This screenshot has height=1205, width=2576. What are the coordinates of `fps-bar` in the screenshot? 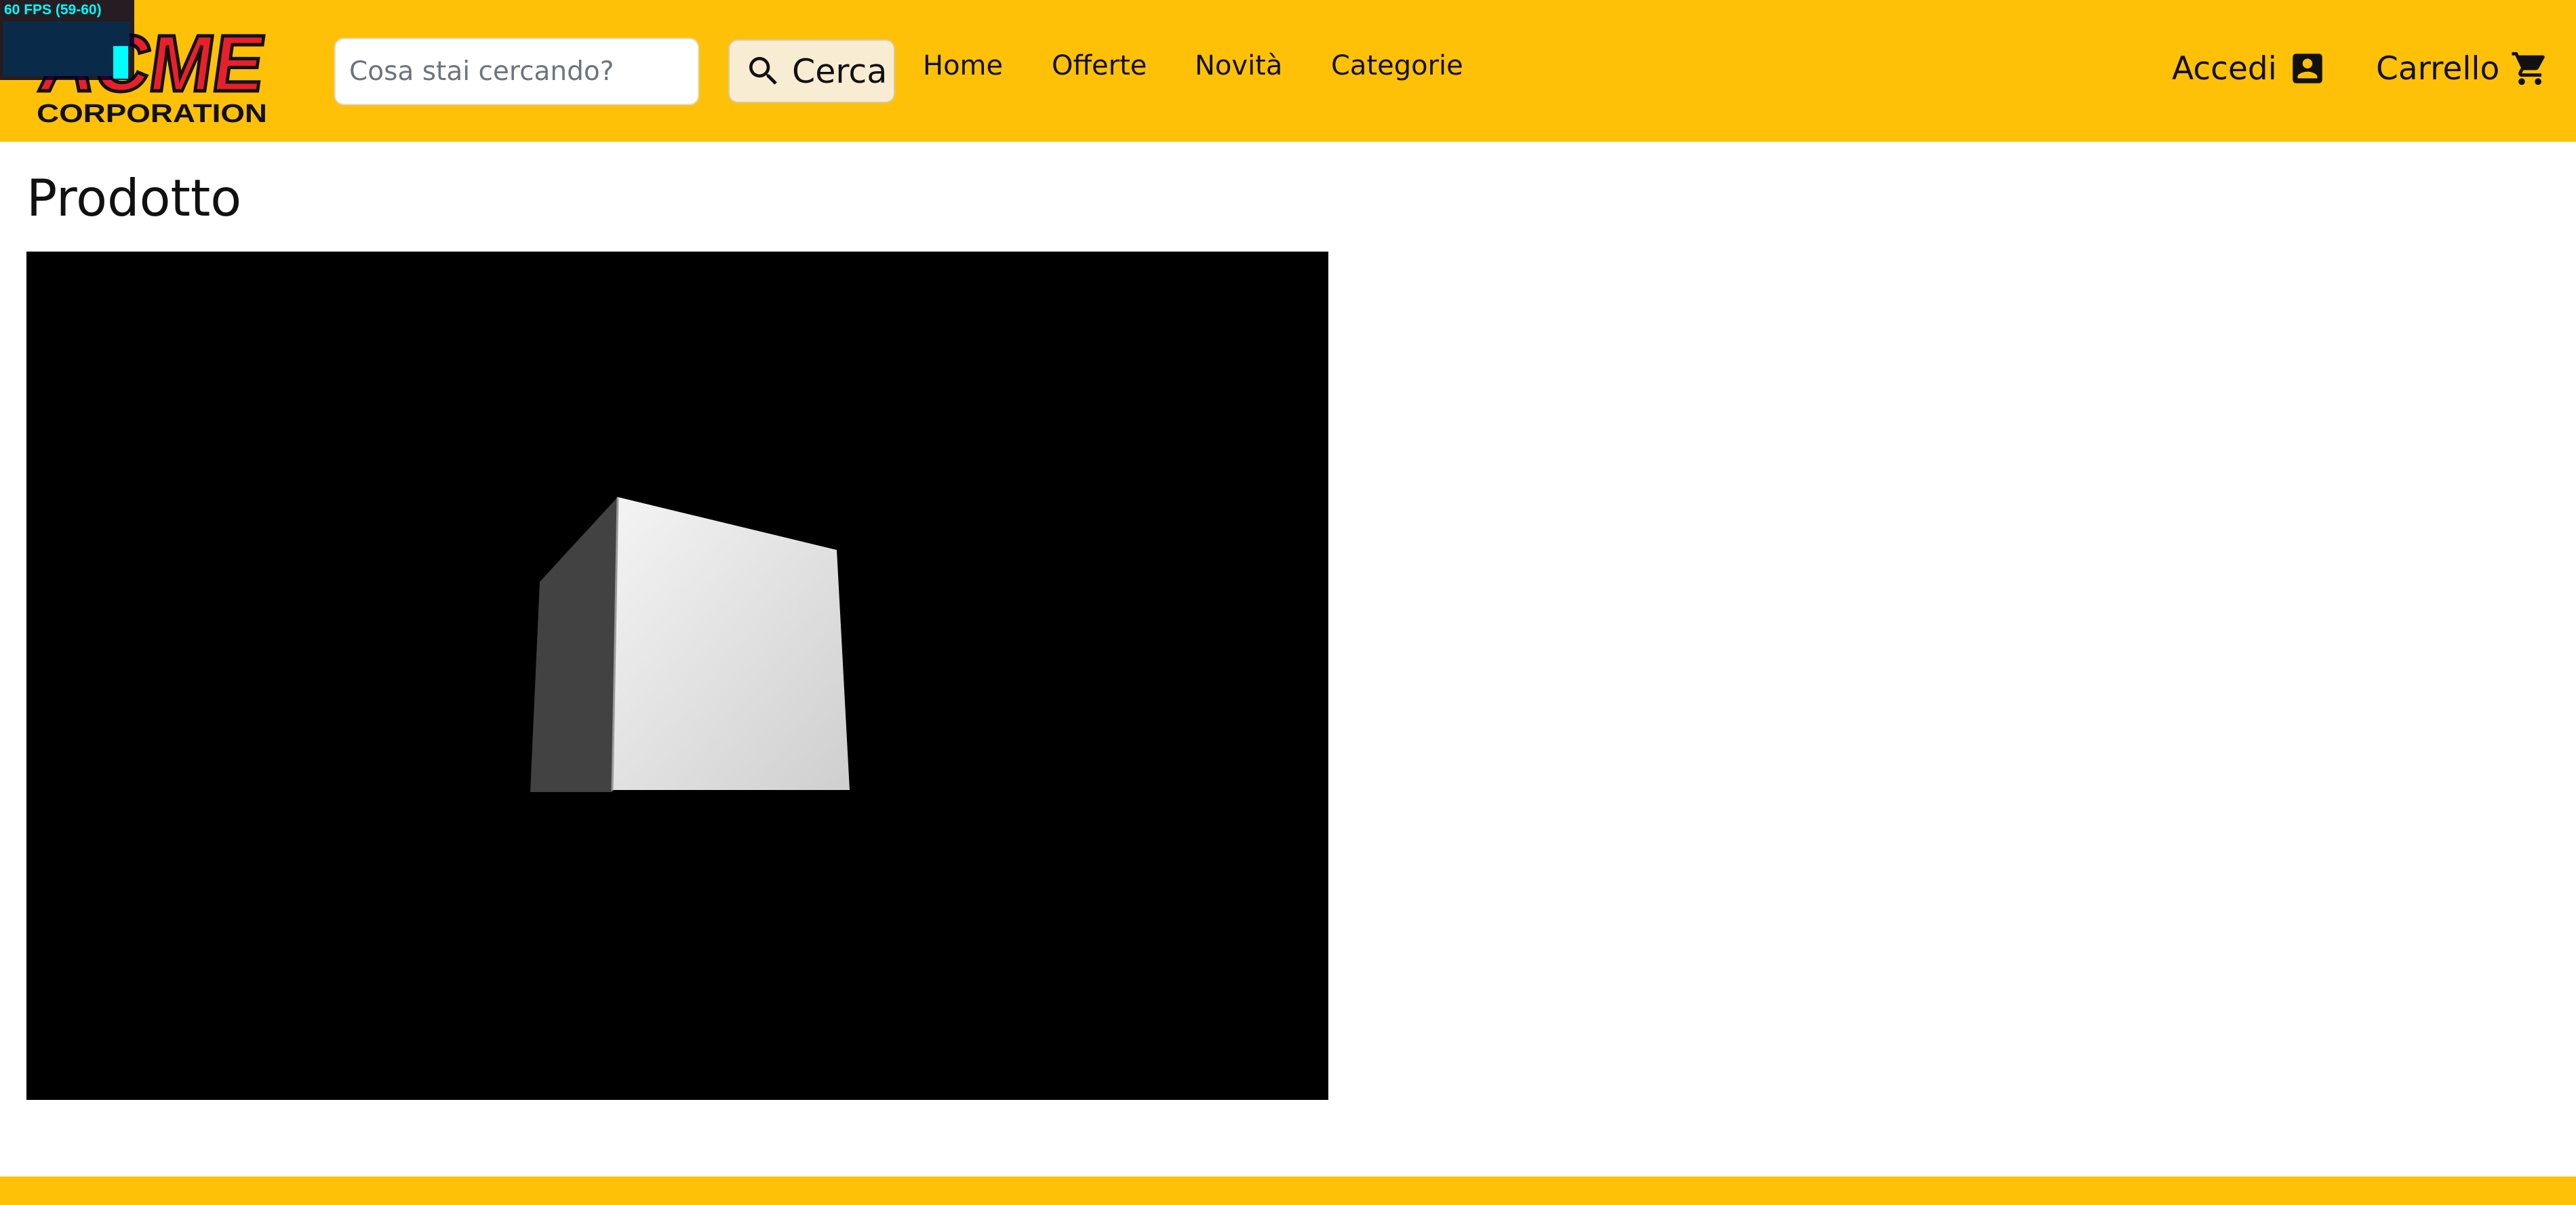 It's located at (120, 62).